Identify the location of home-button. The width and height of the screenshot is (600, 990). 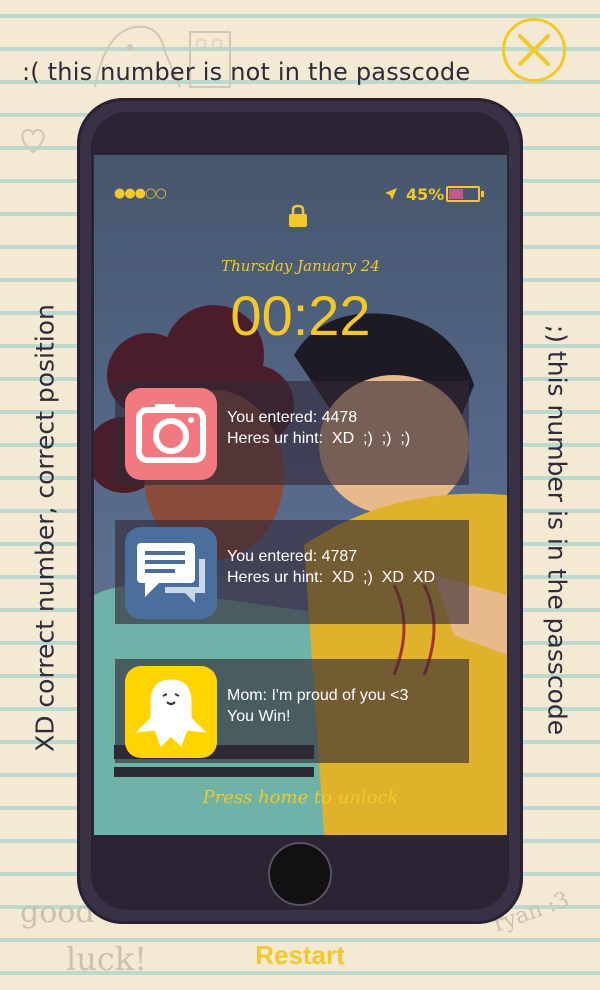
(300, 874).